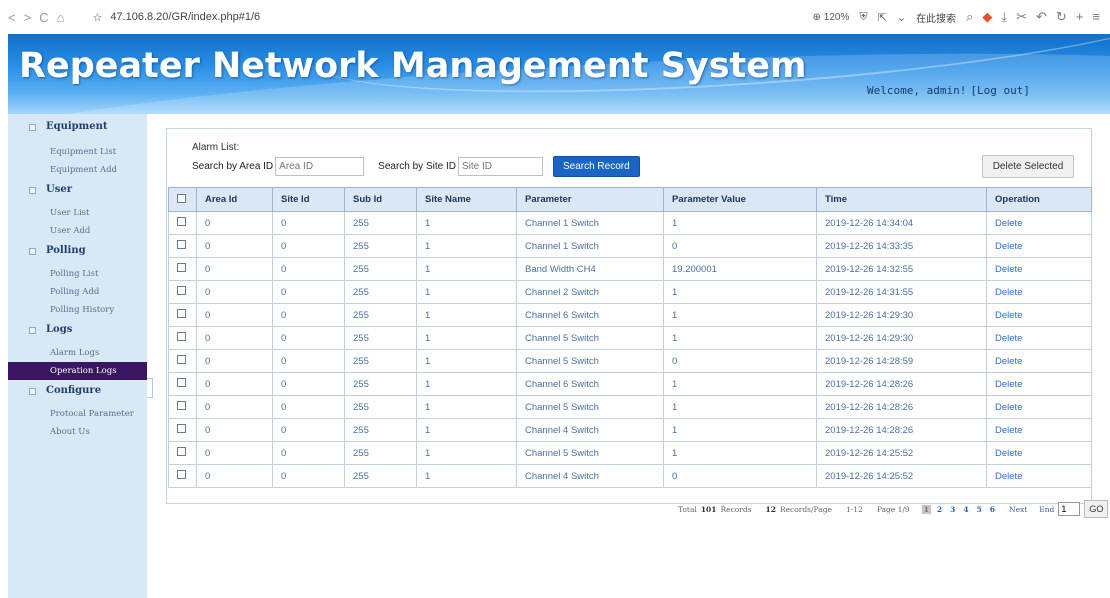 This screenshot has width=1110, height=598. What do you see at coordinates (1004, 17) in the screenshot?
I see `download-icon: ⤓` at bounding box center [1004, 17].